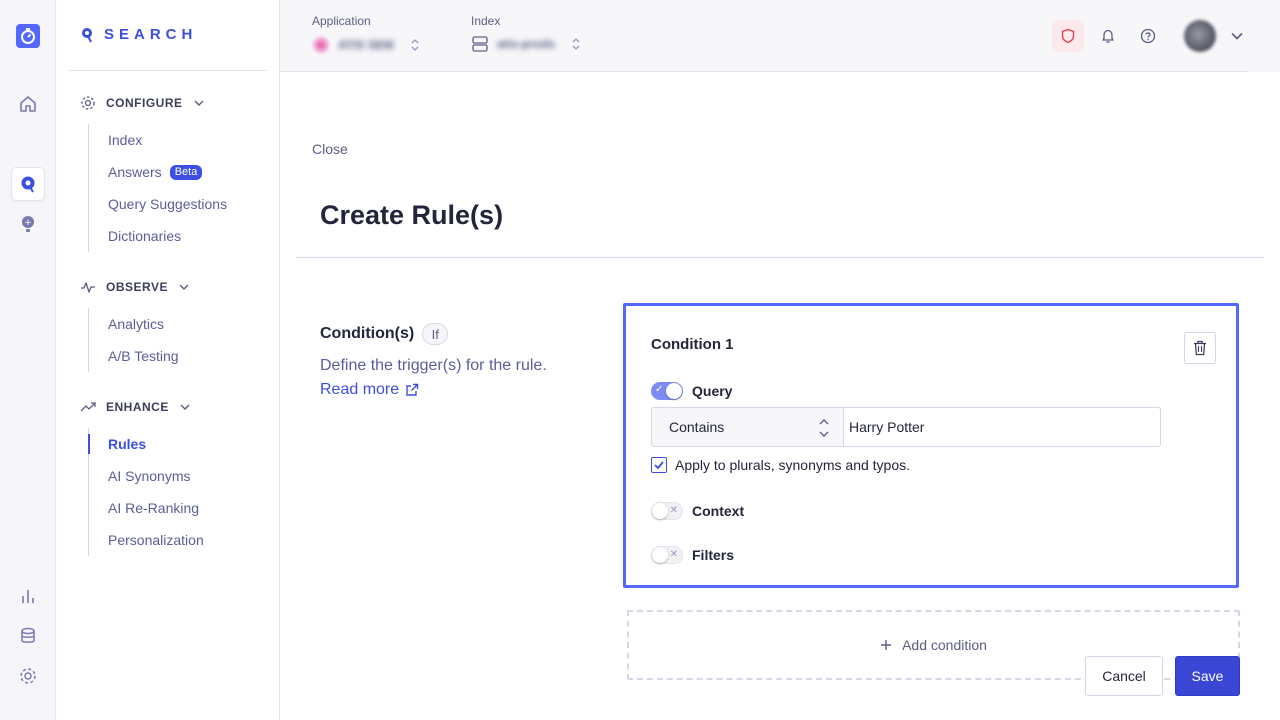 Image resolution: width=1280 pixels, height=720 pixels. I want to click on settings-gear-icon, so click(28, 676).